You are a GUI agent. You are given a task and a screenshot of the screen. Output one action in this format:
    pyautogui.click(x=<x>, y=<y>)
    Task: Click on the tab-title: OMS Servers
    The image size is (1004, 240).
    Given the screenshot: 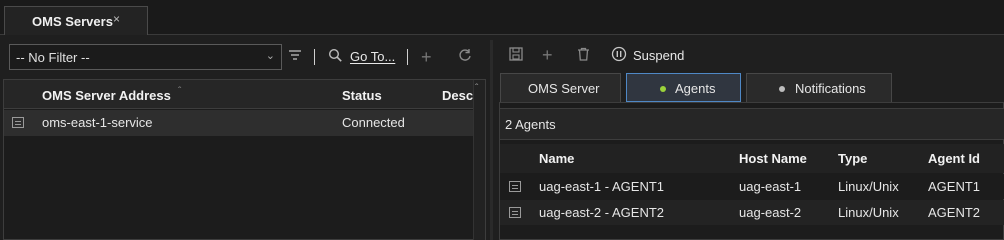 What is the action you would take?
    pyautogui.click(x=72, y=21)
    